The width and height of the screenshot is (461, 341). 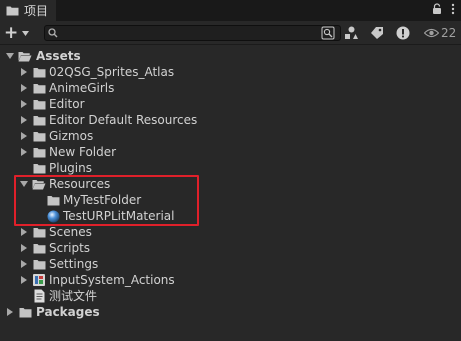 I want to click on text-file-icon, so click(x=39, y=296).